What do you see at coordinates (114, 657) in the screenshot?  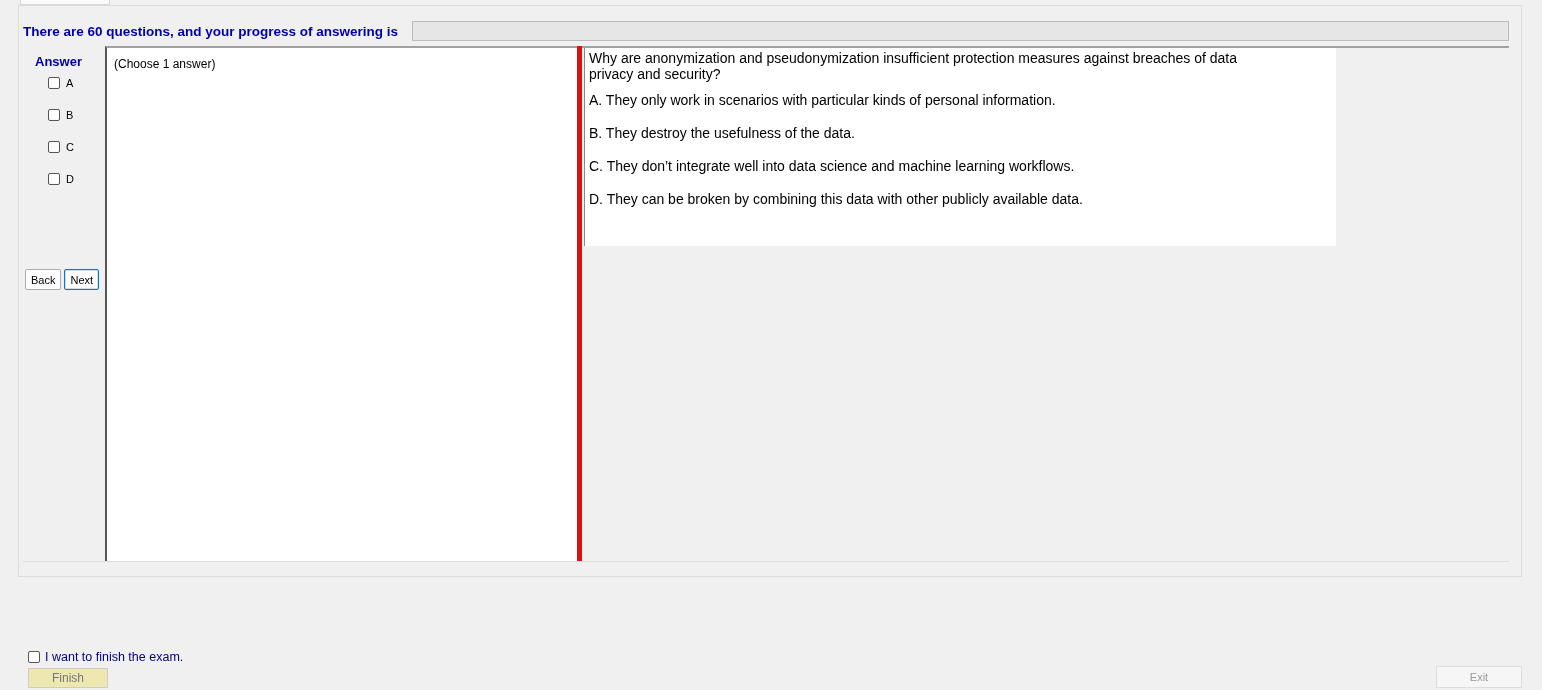 I see `finish-label: I want to finish the exam.` at bounding box center [114, 657].